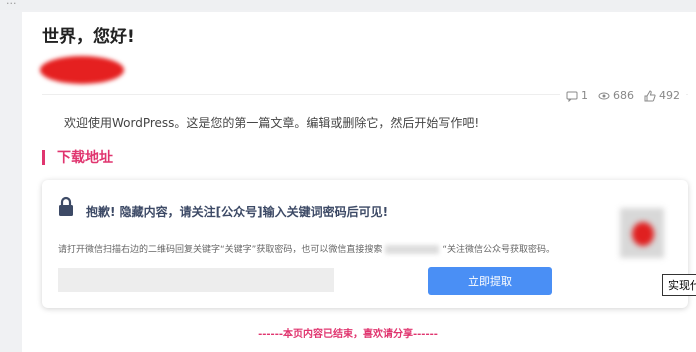  I want to click on password-input, so click(196, 280).